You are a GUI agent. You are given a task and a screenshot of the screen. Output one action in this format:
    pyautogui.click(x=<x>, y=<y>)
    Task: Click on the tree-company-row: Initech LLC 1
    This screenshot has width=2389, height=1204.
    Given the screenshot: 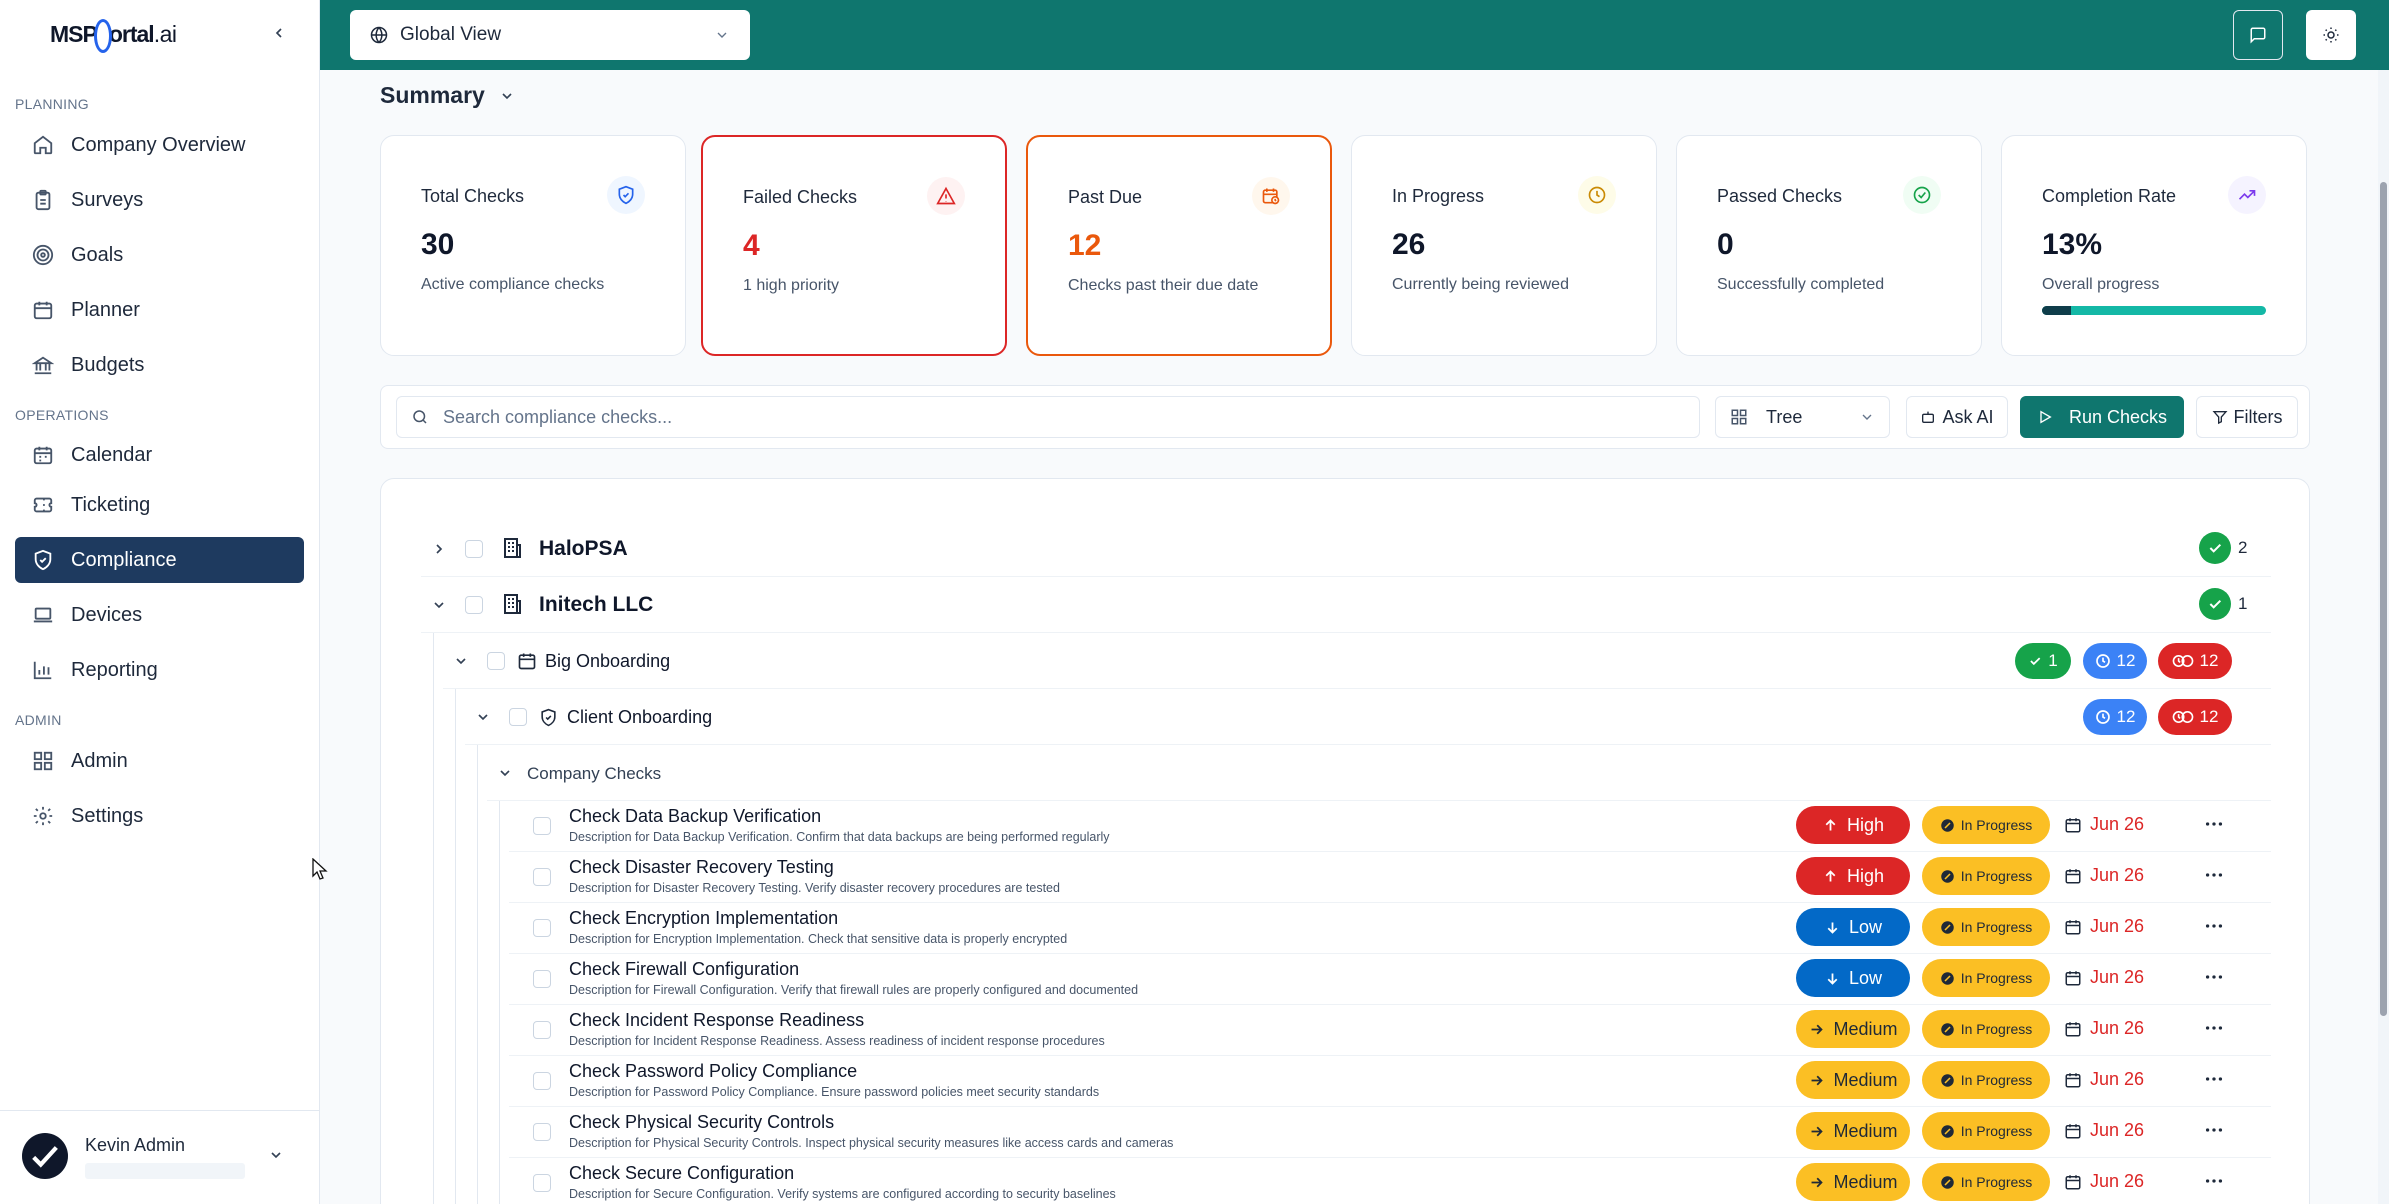 What is the action you would take?
    pyautogui.click(x=1346, y=605)
    